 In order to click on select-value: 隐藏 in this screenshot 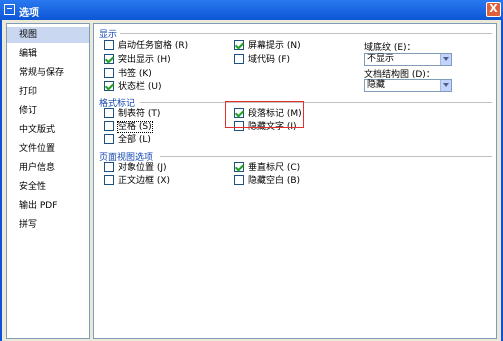, I will do `click(376, 85)`.